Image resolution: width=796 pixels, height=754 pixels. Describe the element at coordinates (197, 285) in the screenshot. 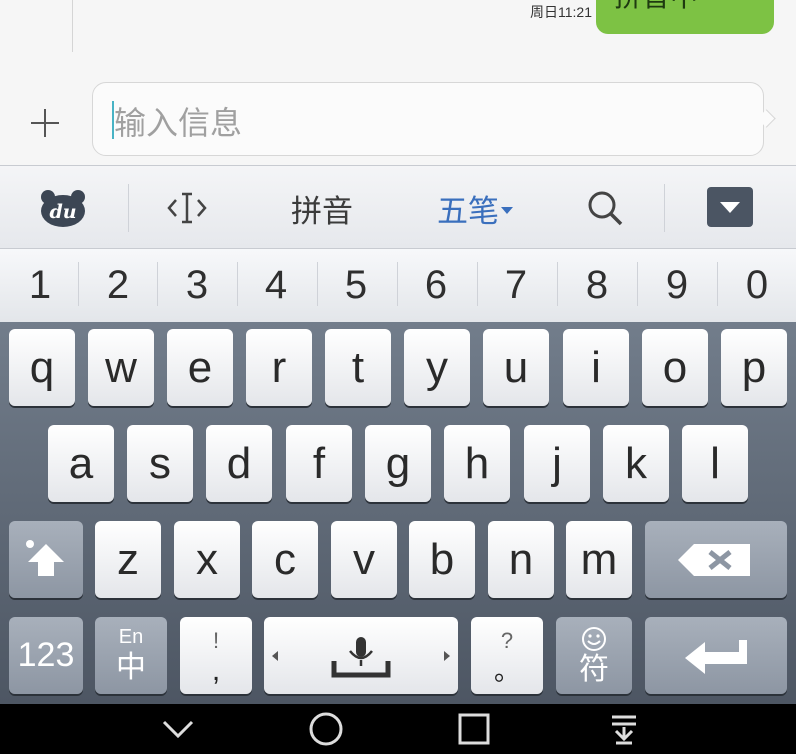

I see `key-3: 3` at that location.